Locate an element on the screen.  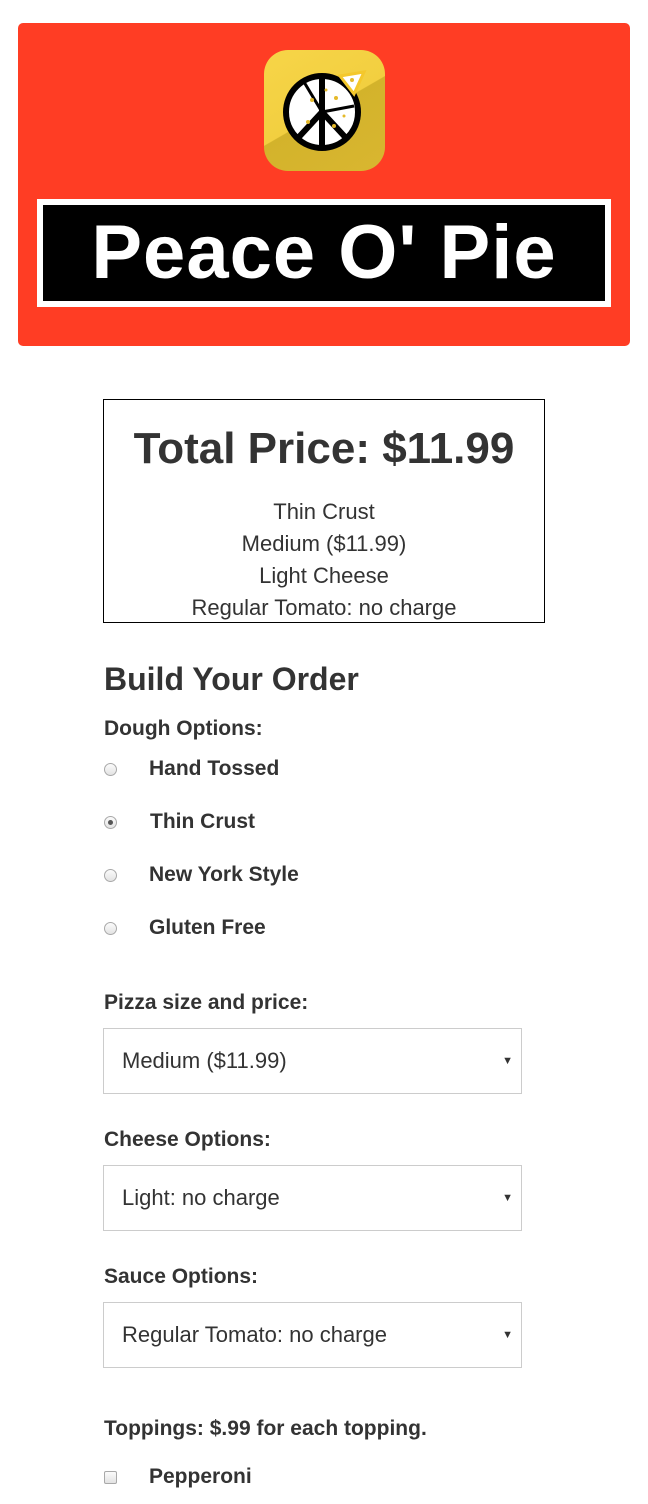
pizza-size-label: Pizza size and price: is located at coordinates (206, 1002).